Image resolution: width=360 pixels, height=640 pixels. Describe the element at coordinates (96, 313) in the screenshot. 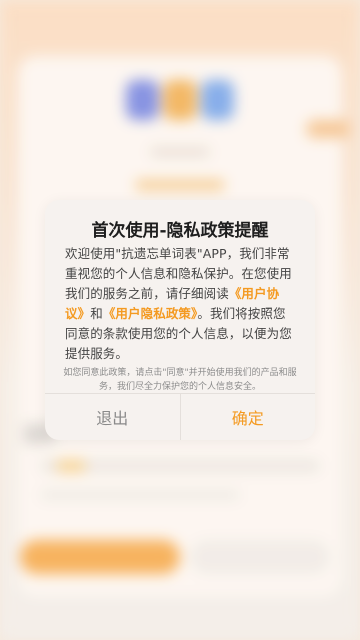

I see `body-text-and: 和` at that location.